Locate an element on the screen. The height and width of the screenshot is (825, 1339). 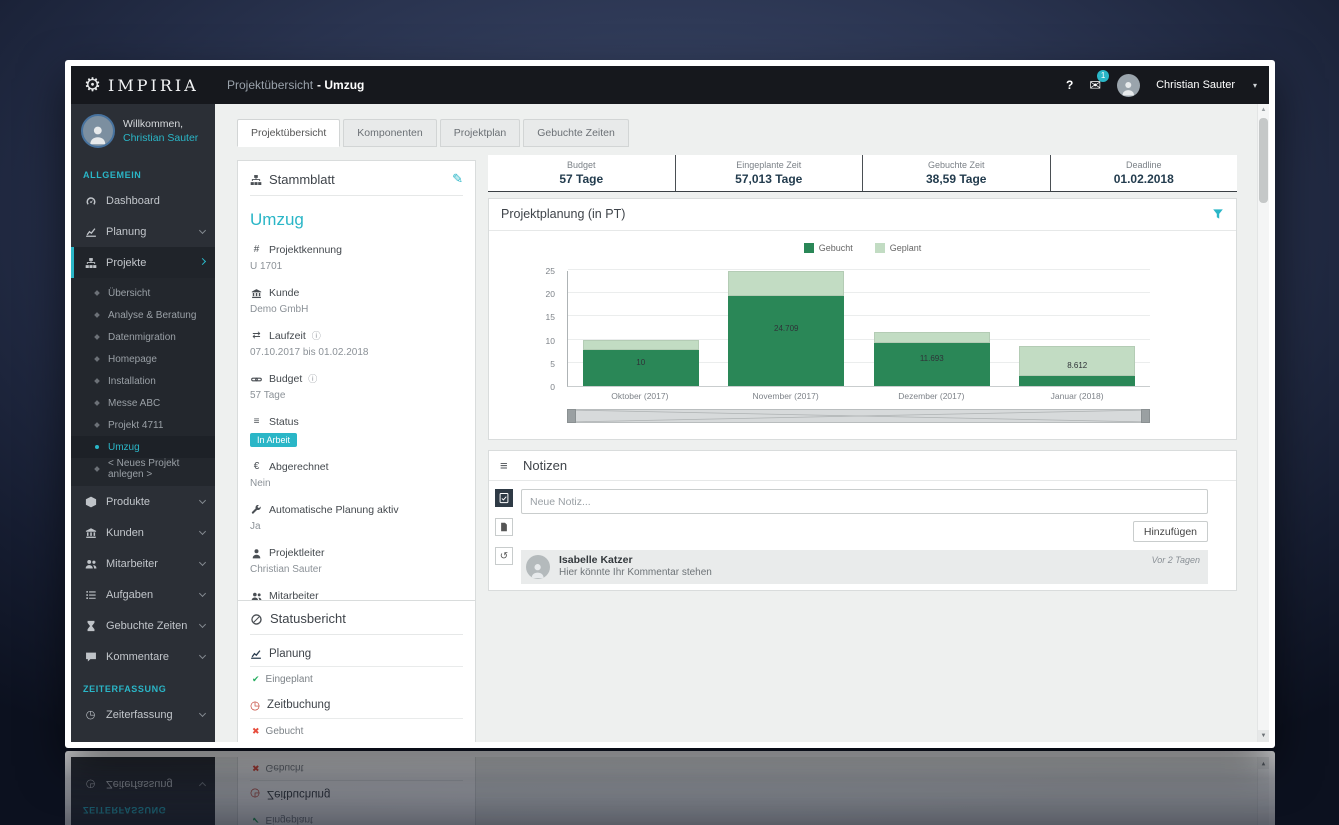
sub-item-uebersicht: Übersicht is located at coordinates (143, 293).